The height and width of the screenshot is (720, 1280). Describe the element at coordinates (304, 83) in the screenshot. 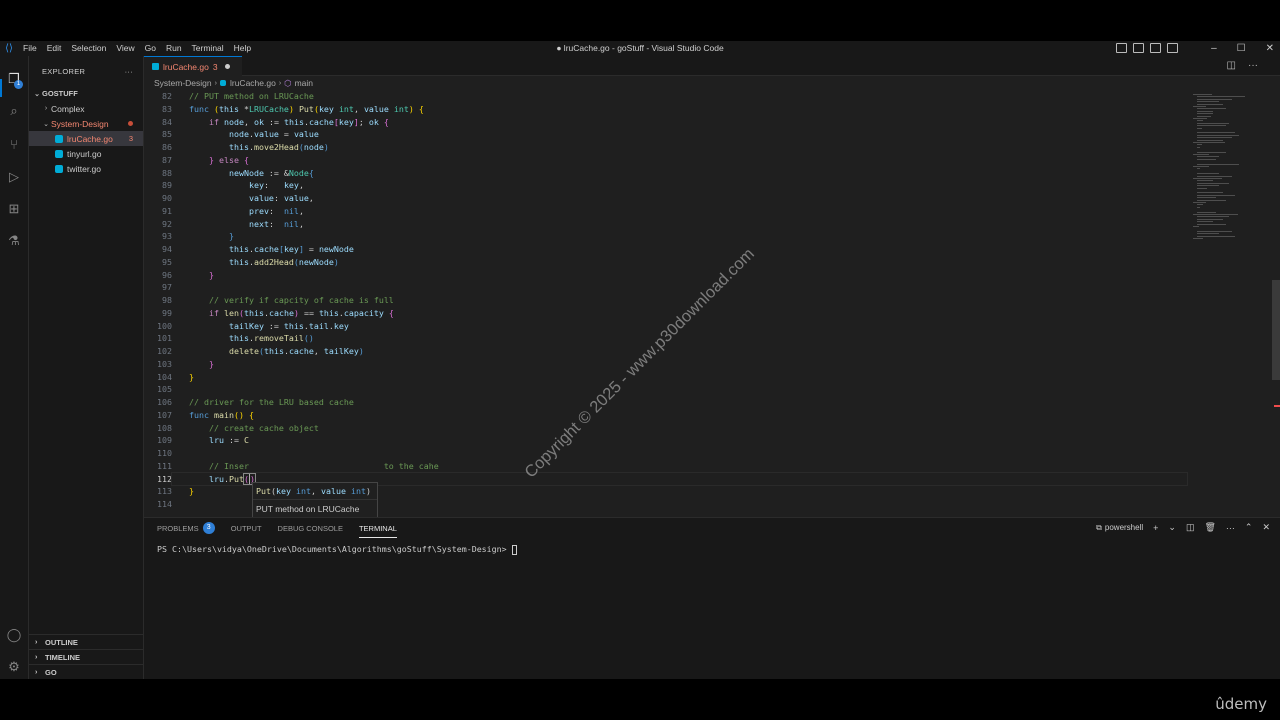

I see `breadcrumb-symbol: main` at that location.